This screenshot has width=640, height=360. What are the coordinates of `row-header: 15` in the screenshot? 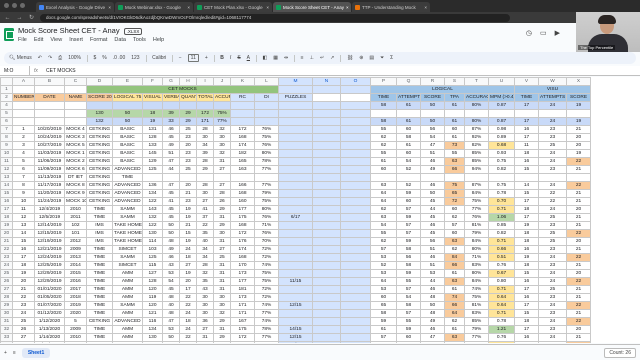 It's located at (6, 193).